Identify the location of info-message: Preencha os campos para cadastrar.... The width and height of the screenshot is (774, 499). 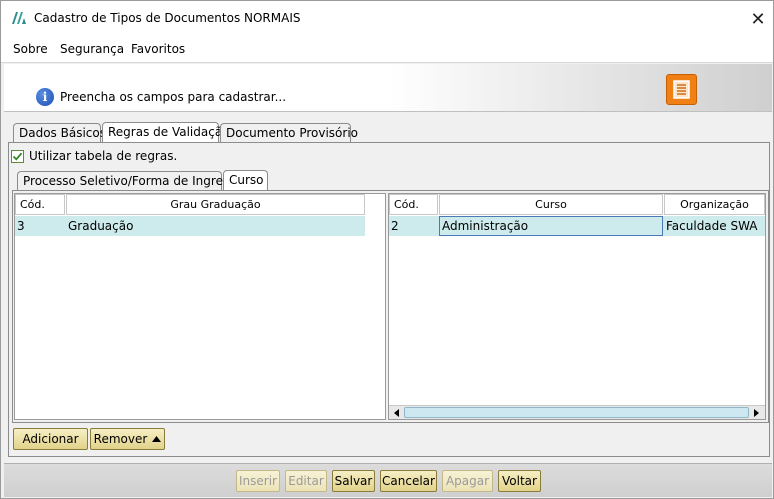
(173, 97).